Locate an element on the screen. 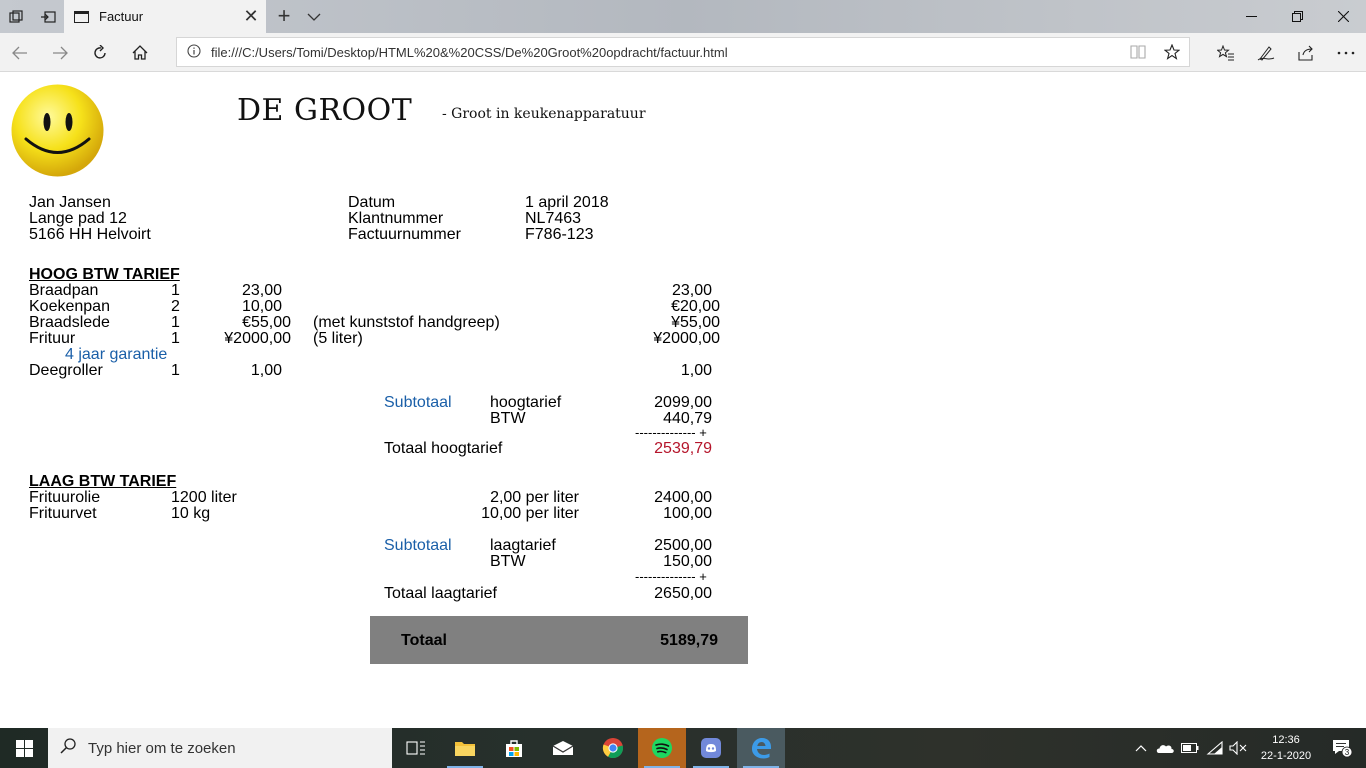  notification-count: 3 is located at coordinates (1347, 752).